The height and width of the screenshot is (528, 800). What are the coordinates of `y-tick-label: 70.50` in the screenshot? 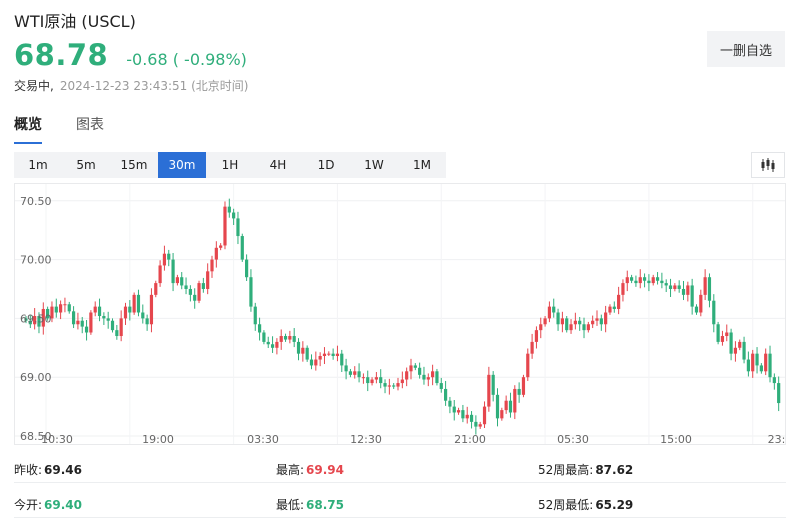 It's located at (36, 201).